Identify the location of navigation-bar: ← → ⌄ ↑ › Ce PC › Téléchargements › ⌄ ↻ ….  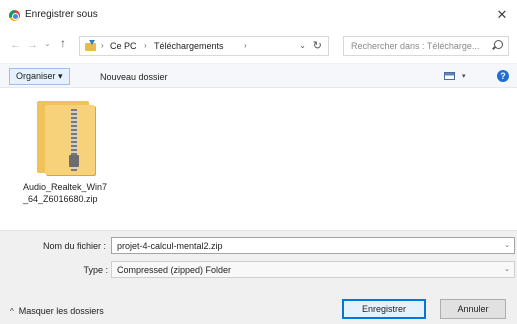
(258, 46).